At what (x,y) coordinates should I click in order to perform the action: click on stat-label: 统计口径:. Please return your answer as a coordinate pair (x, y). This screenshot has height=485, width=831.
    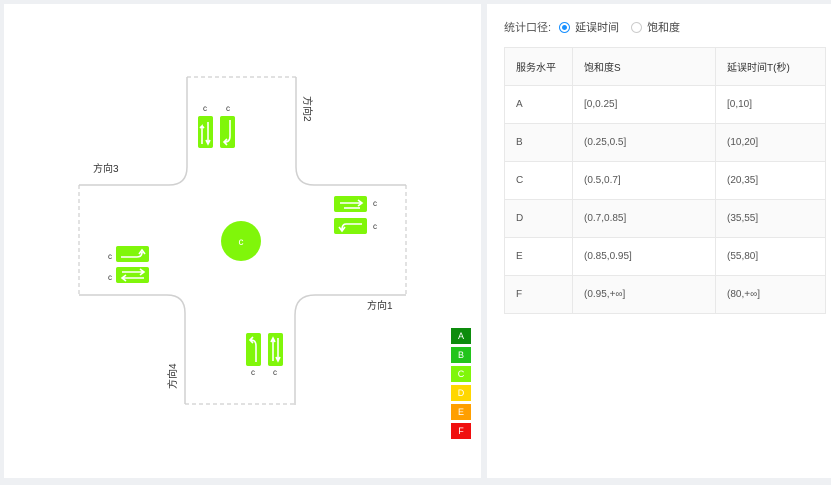
    Looking at the image, I should click on (528, 28).